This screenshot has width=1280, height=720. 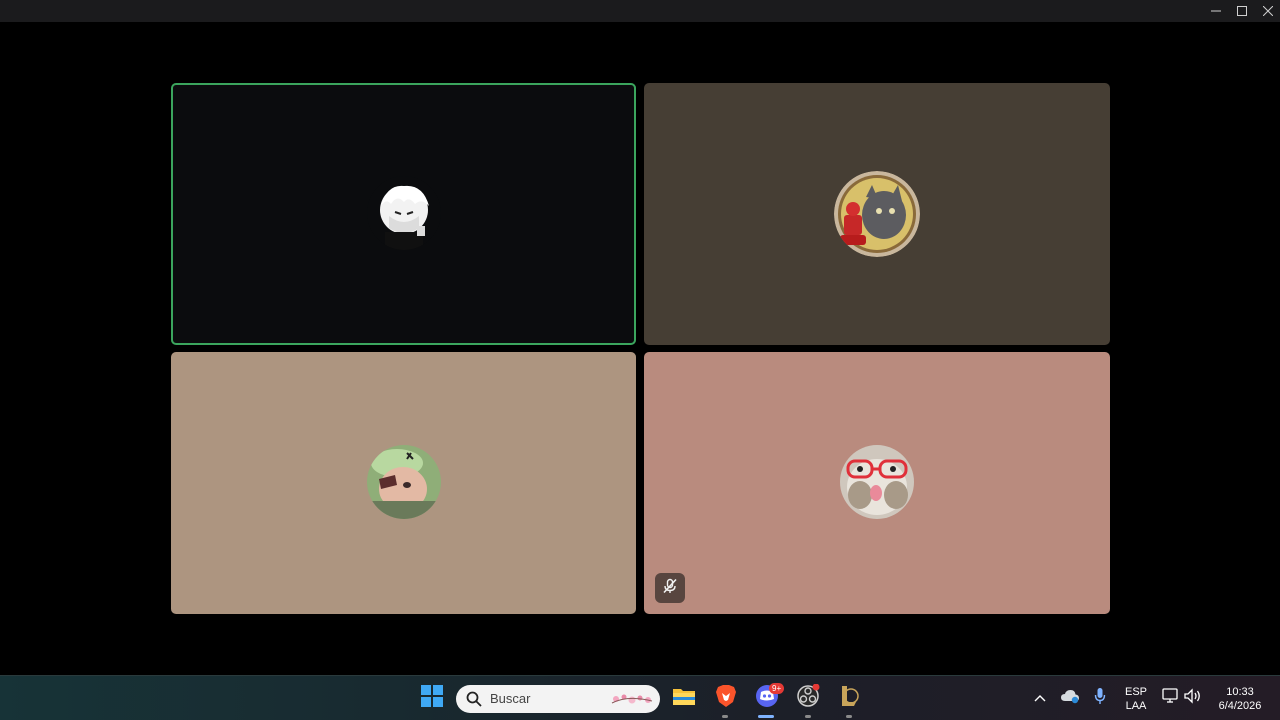 What do you see at coordinates (766, 716) in the screenshot?
I see `discord-running-indicator` at bounding box center [766, 716].